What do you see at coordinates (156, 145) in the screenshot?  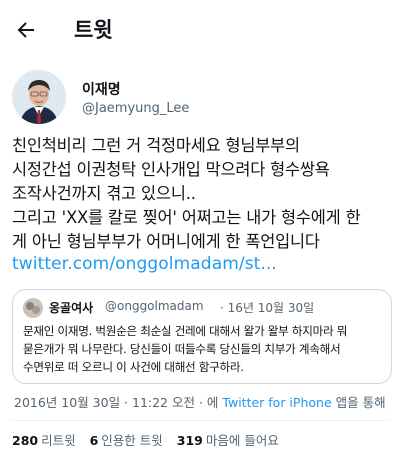 I see `tweet-line: 친인척비리 그런 거 걱정마세요 형님부부의` at bounding box center [156, 145].